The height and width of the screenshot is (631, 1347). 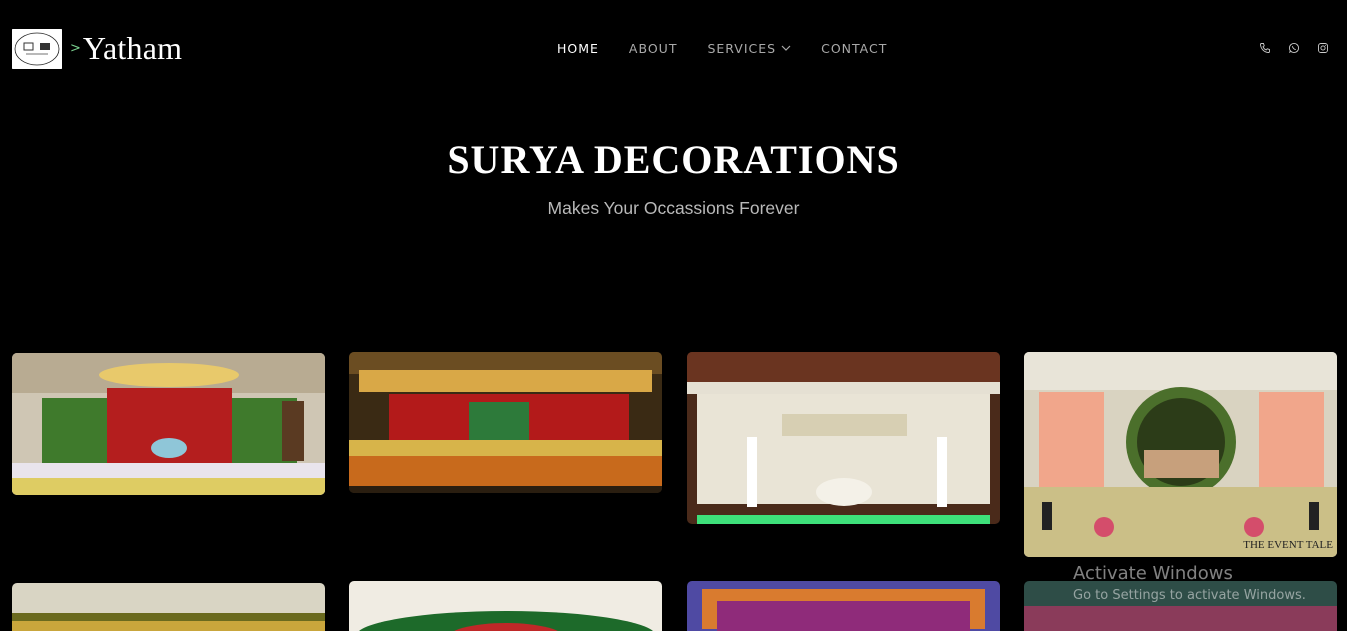 What do you see at coordinates (578, 48) in the screenshot?
I see `nav-home: HOME` at bounding box center [578, 48].